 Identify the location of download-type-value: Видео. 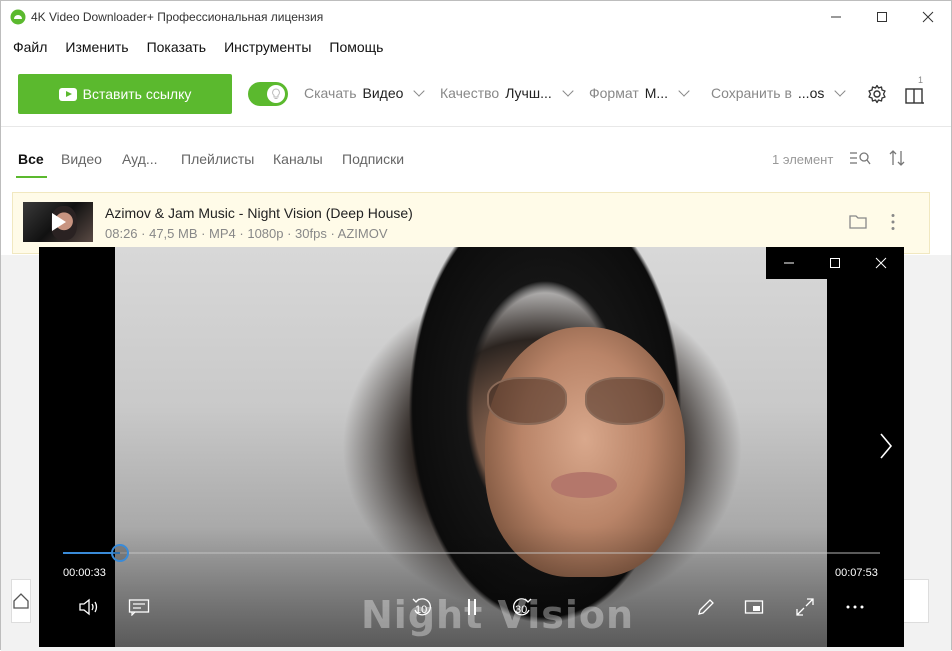
(383, 93).